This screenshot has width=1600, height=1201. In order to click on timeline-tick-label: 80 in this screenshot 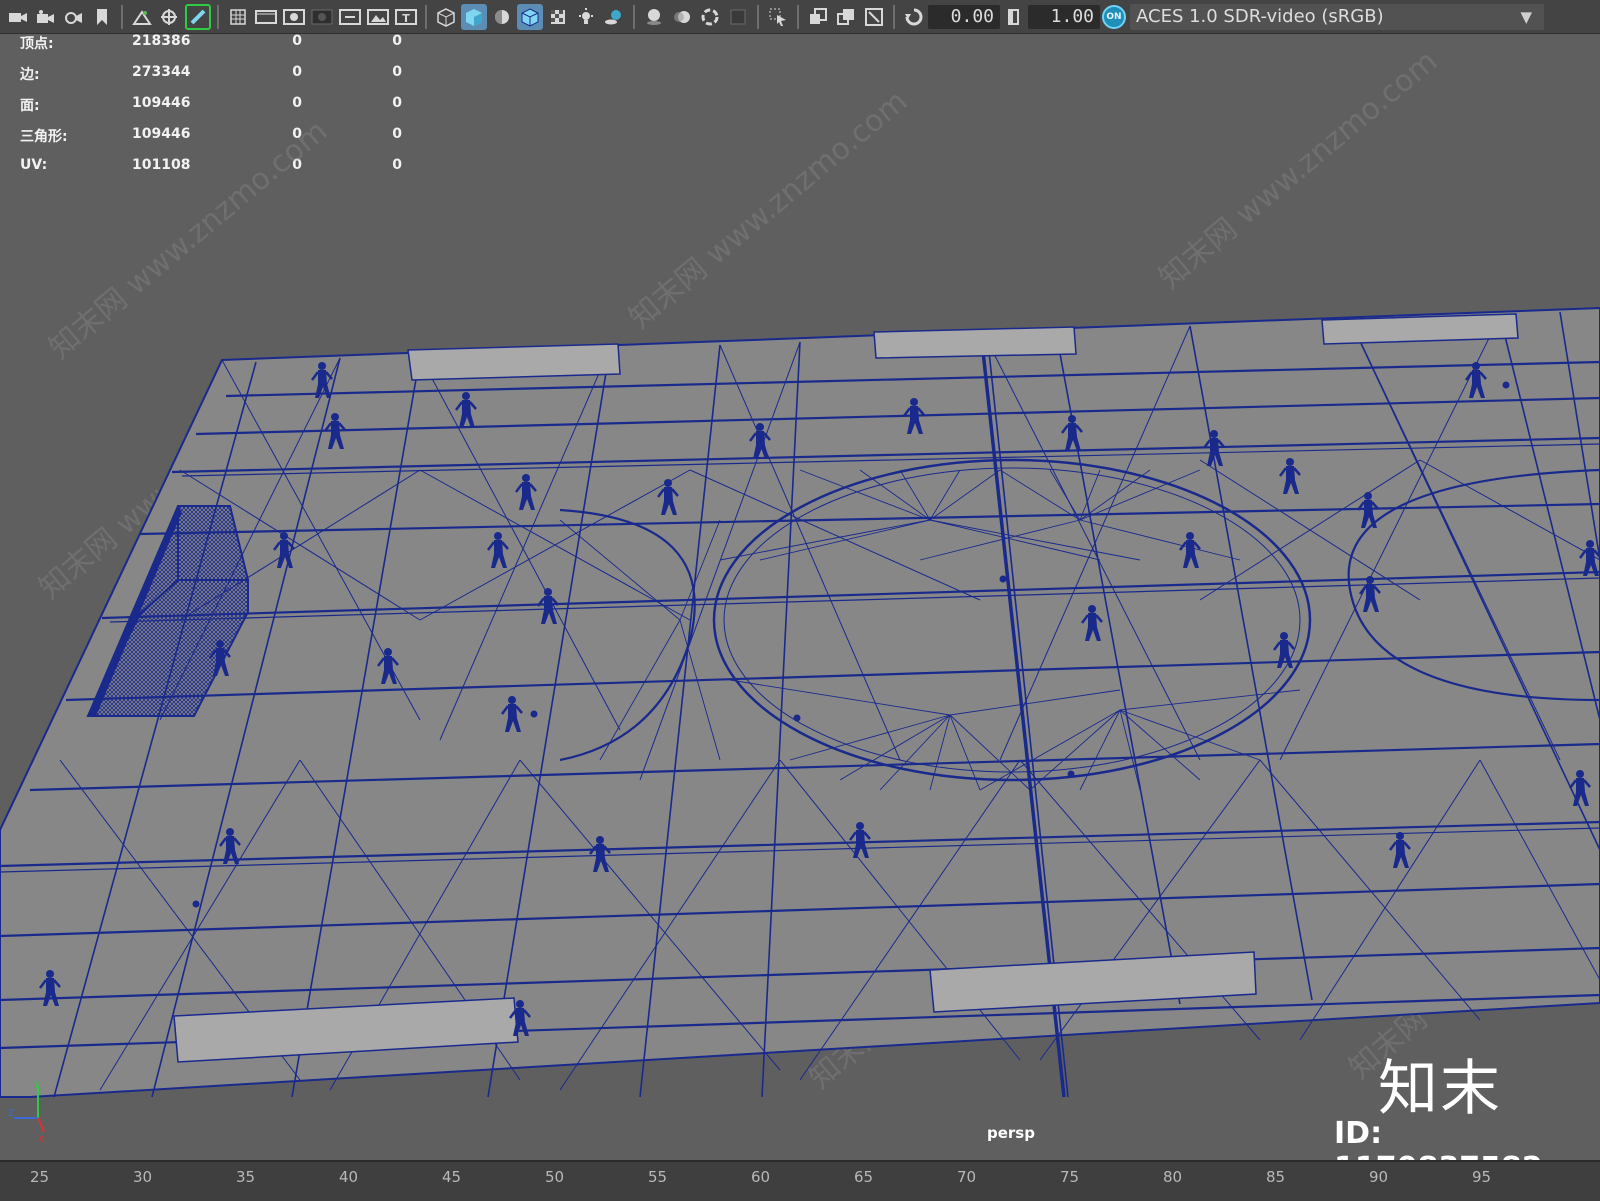, I will do `click(1173, 1177)`.